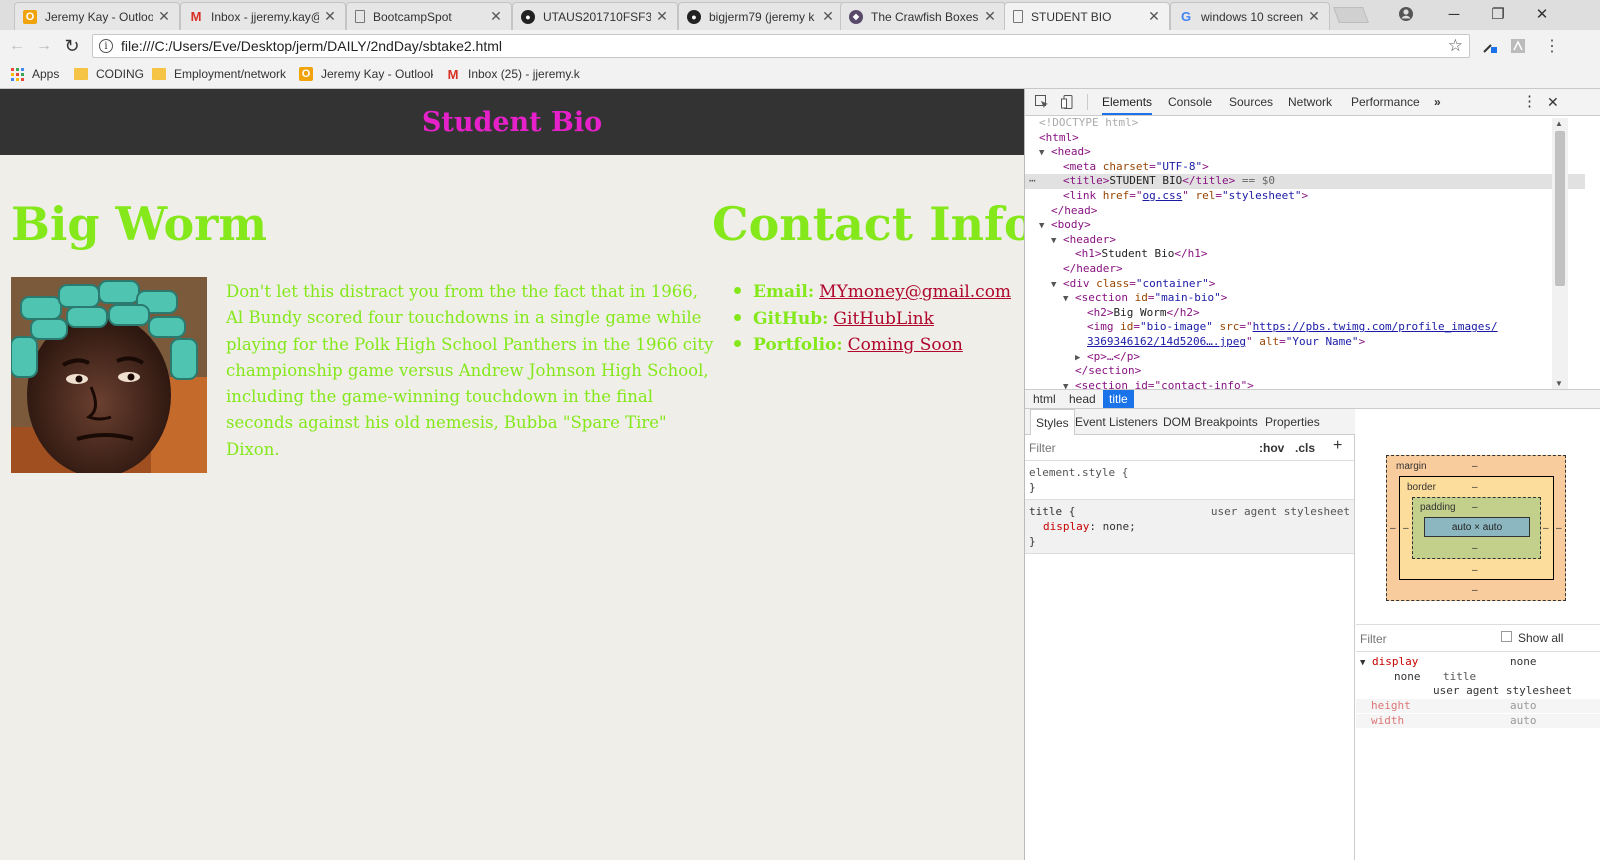 This screenshot has width=1600, height=860. Describe the element at coordinates (1502, 690) in the screenshot. I see `computed-sub-source: user agent stylesheet` at that location.